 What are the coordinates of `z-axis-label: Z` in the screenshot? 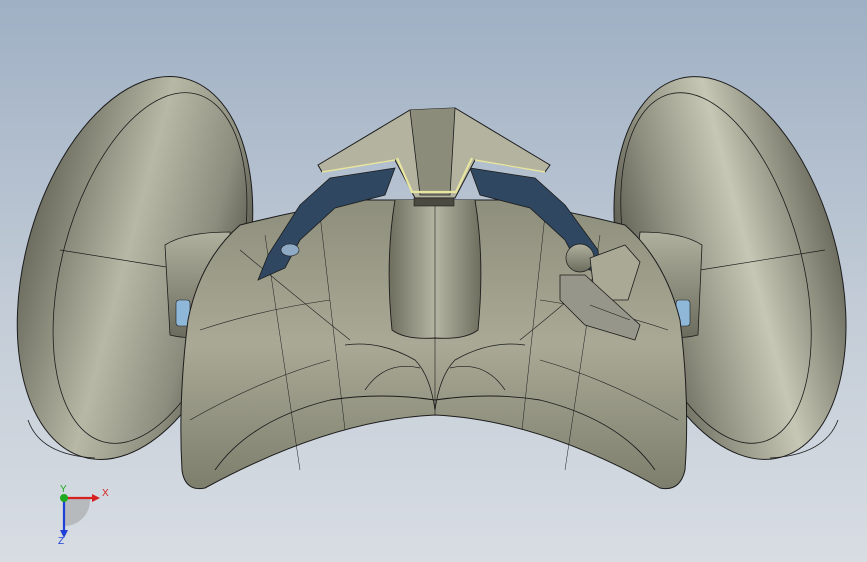 It's located at (61, 541).